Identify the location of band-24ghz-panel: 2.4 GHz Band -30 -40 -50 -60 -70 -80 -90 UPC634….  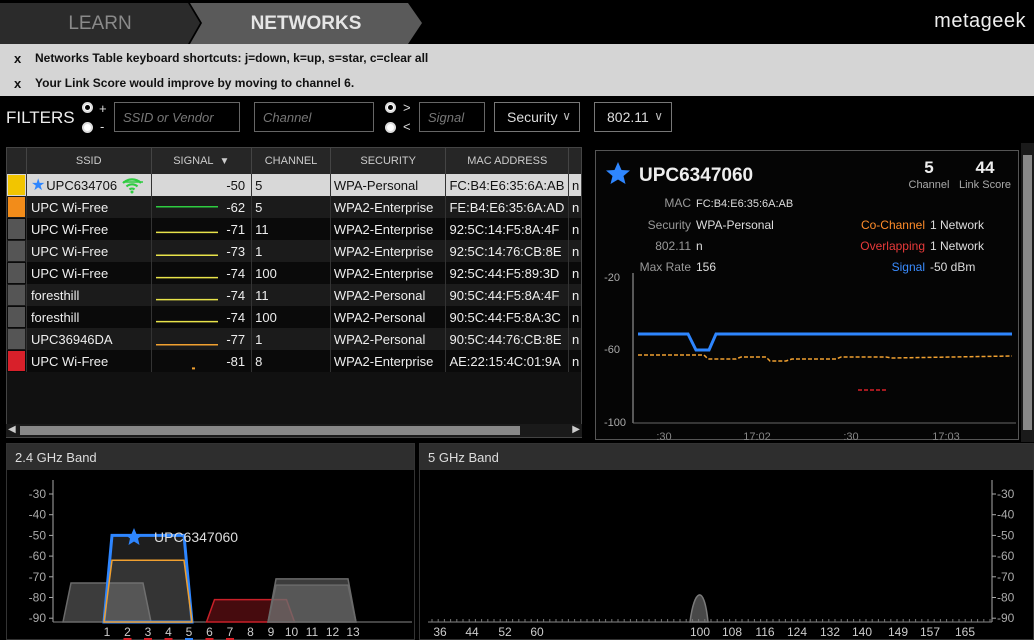
(210, 541).